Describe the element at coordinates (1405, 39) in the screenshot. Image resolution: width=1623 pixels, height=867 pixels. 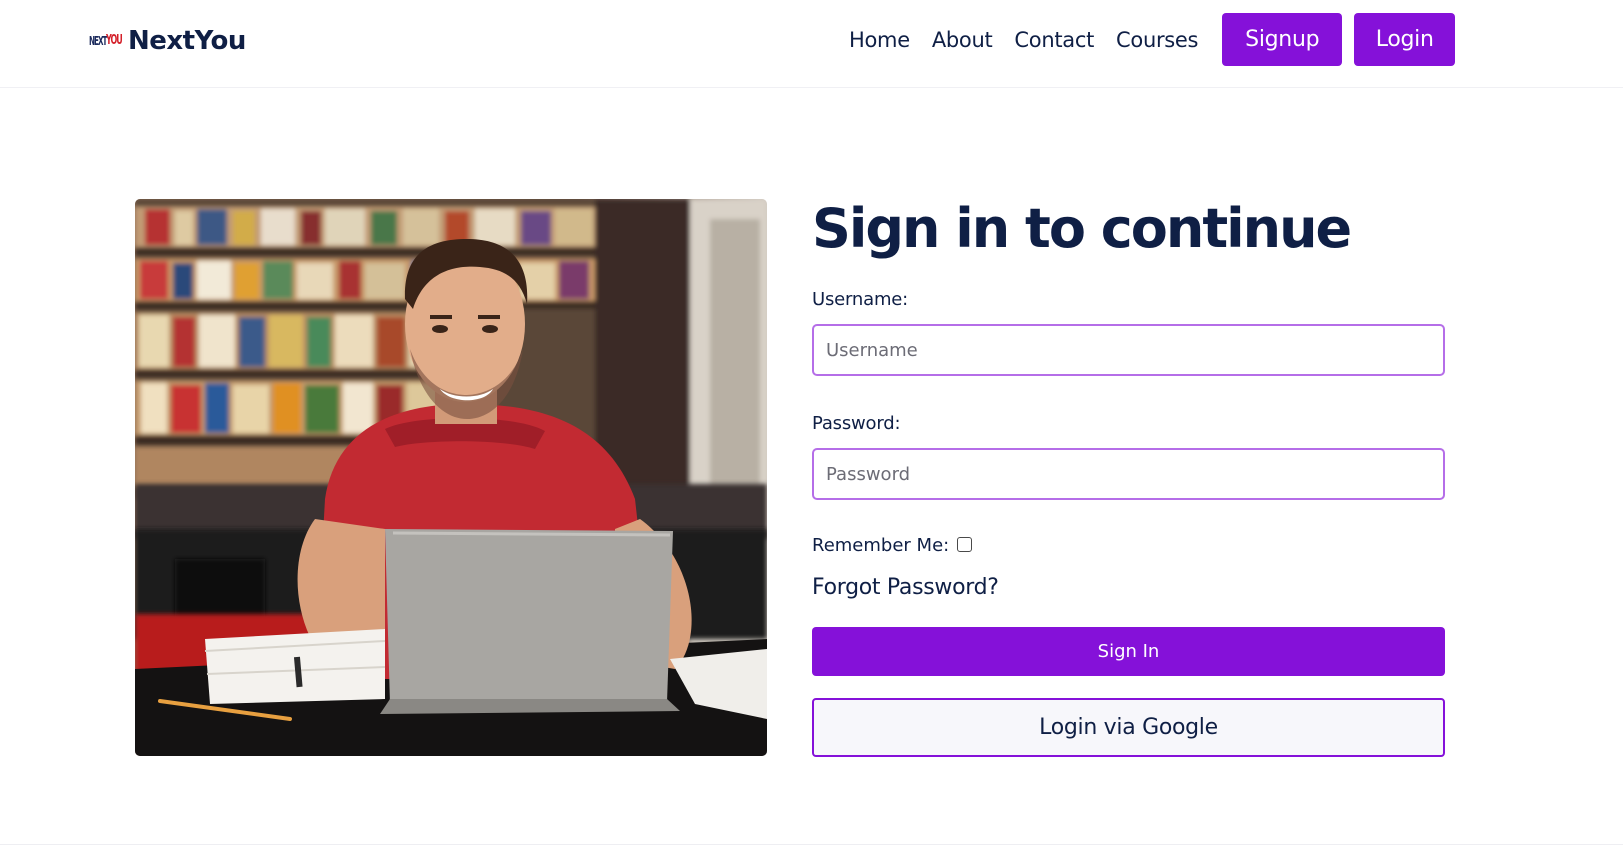
I see `login-button: Login` at that location.